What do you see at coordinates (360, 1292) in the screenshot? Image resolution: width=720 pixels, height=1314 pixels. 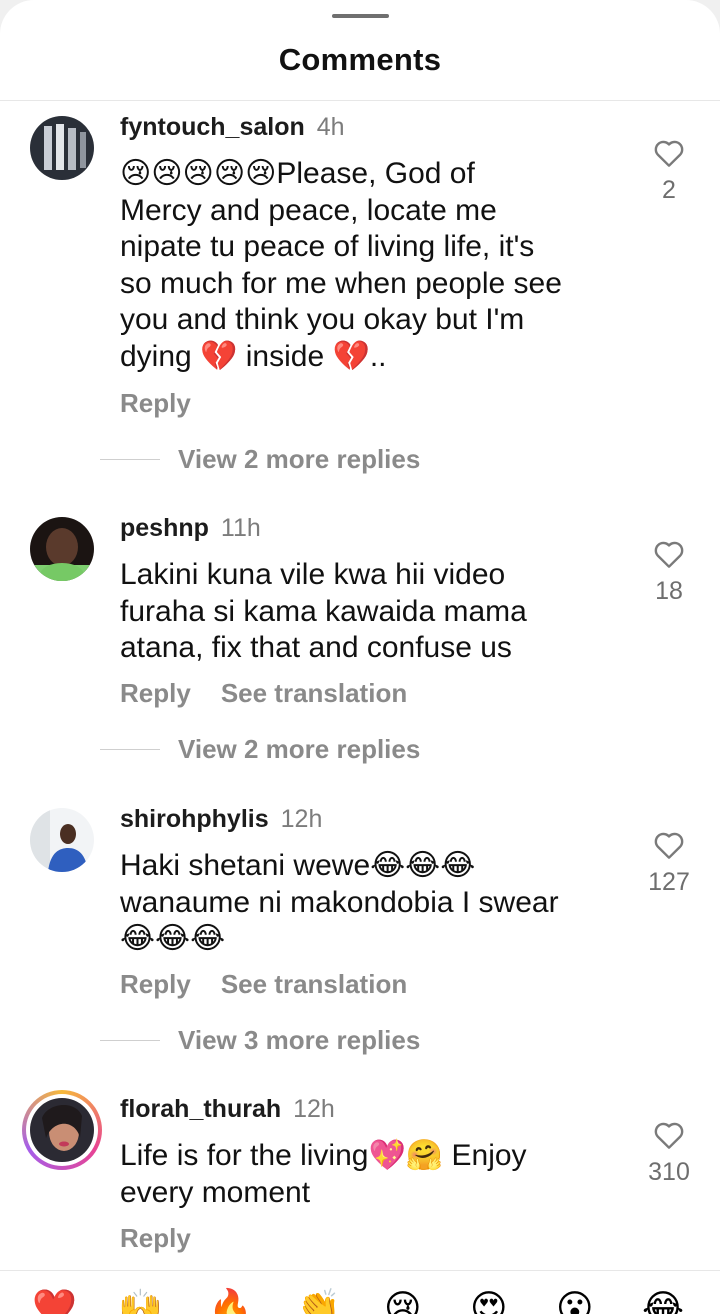 I see `quick-reaction-bar: ❤️ 🙌 🔥 👏 😢 😍 😮 😂` at bounding box center [360, 1292].